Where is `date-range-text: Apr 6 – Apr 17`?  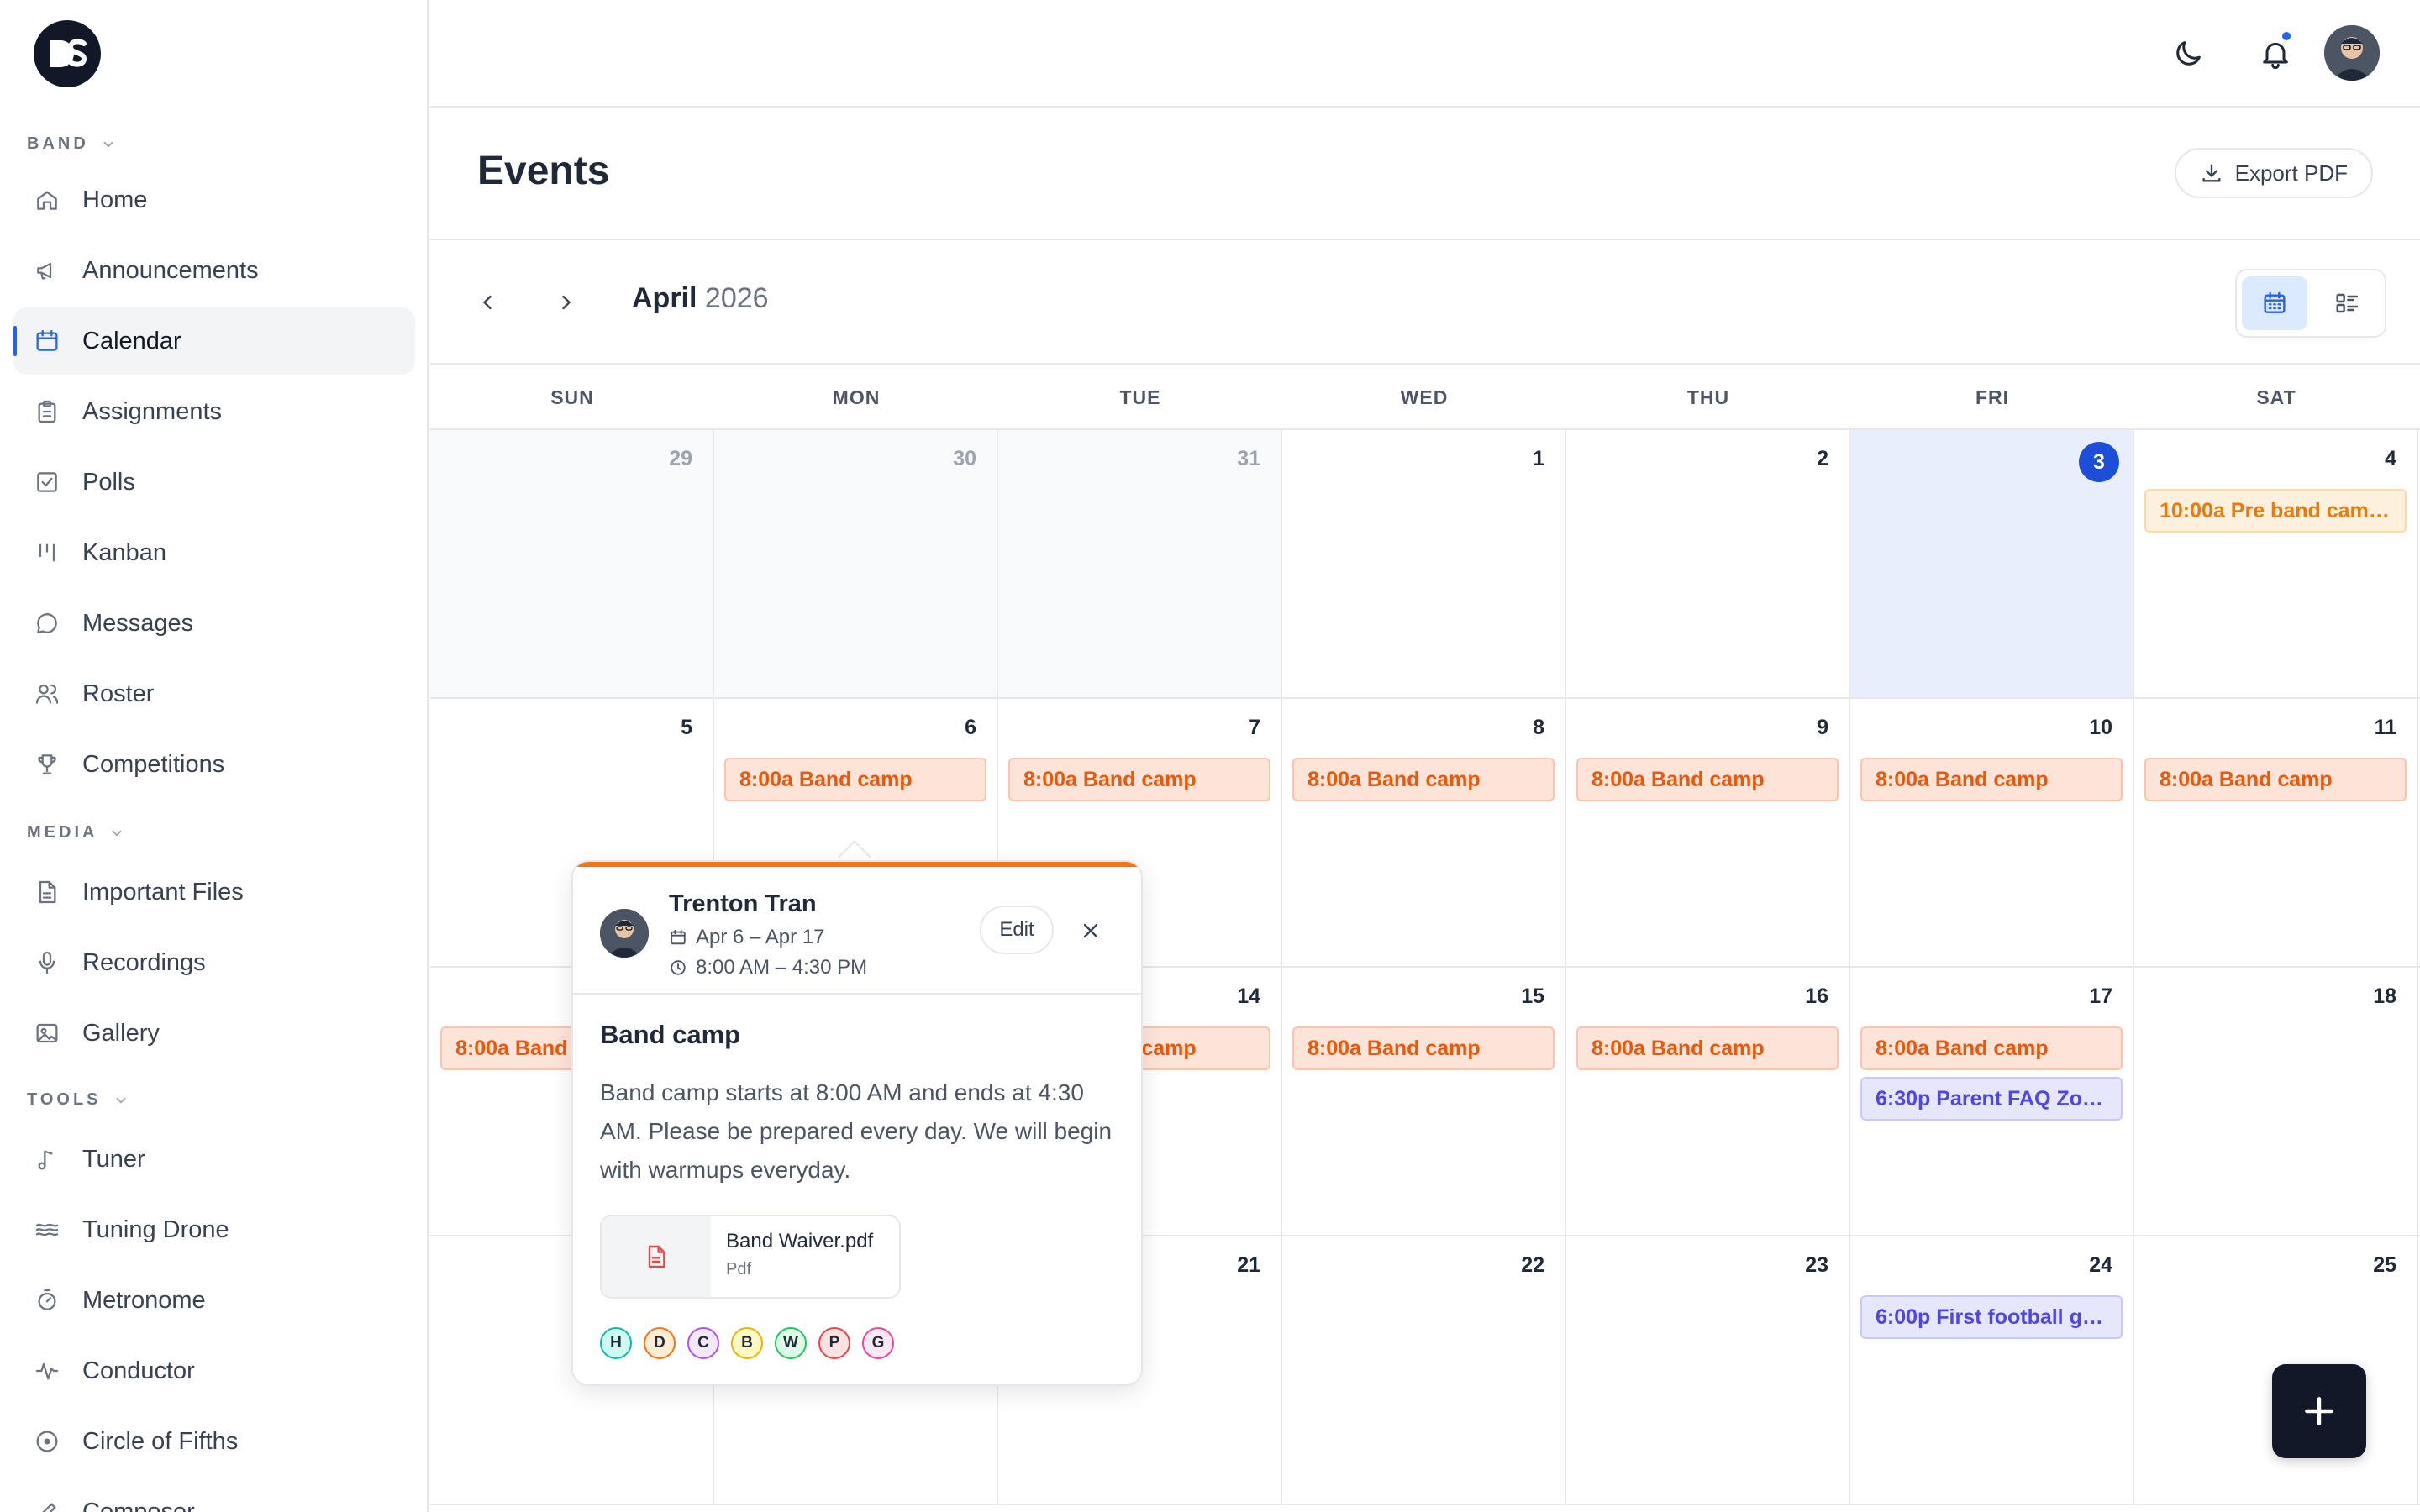 date-range-text: Apr 6 – Apr 17 is located at coordinates (761, 937).